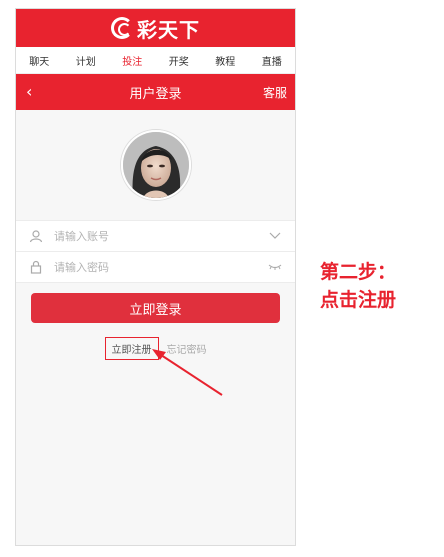 Image resolution: width=444 pixels, height=557 pixels. Describe the element at coordinates (358, 300) in the screenshot. I see `step-instruction: 点击注册` at that location.